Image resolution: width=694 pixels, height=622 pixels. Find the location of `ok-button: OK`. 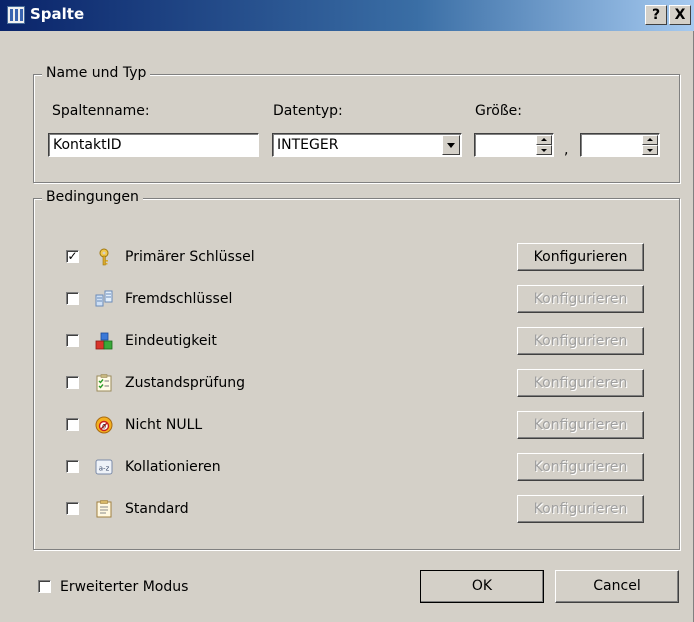

ok-button: OK is located at coordinates (482, 586).